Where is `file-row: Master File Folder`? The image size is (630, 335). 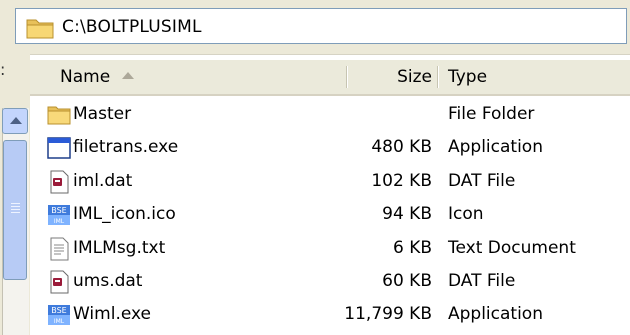
file-row: Master File Folder is located at coordinates (330, 114).